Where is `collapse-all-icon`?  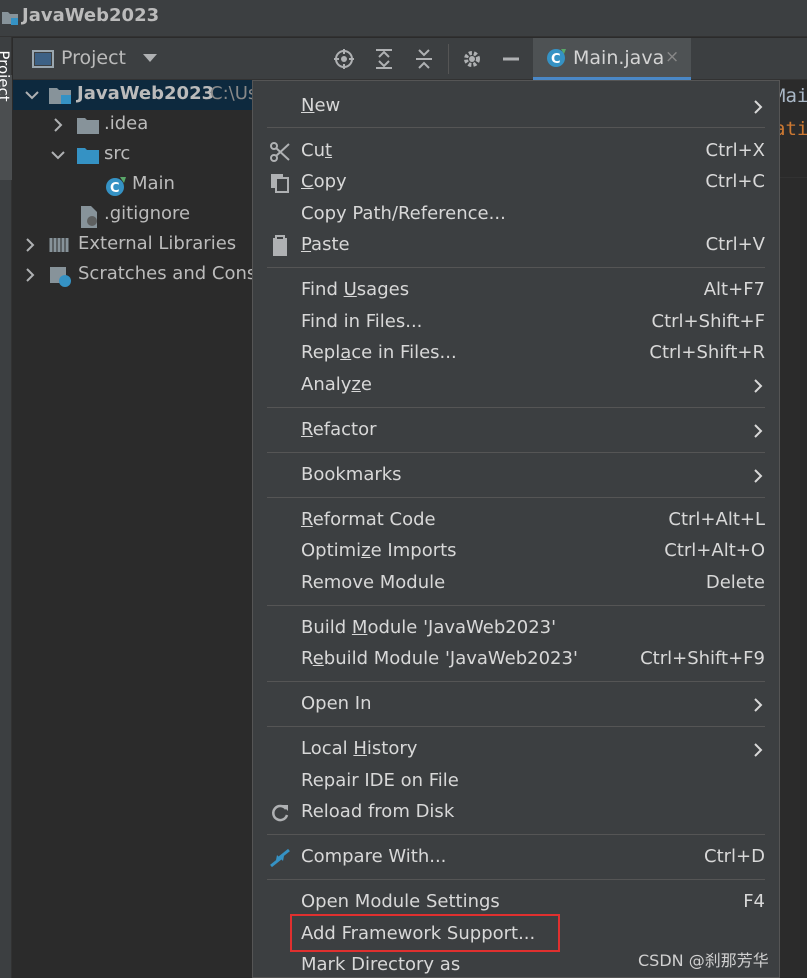
collapse-all-icon is located at coordinates (424, 59).